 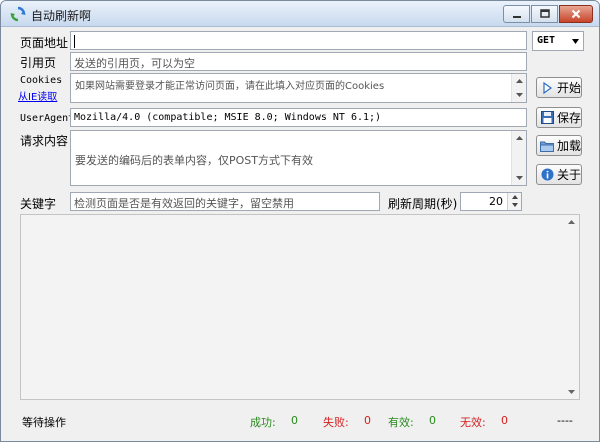 I want to click on cookies-scrollbar, so click(x=518, y=88).